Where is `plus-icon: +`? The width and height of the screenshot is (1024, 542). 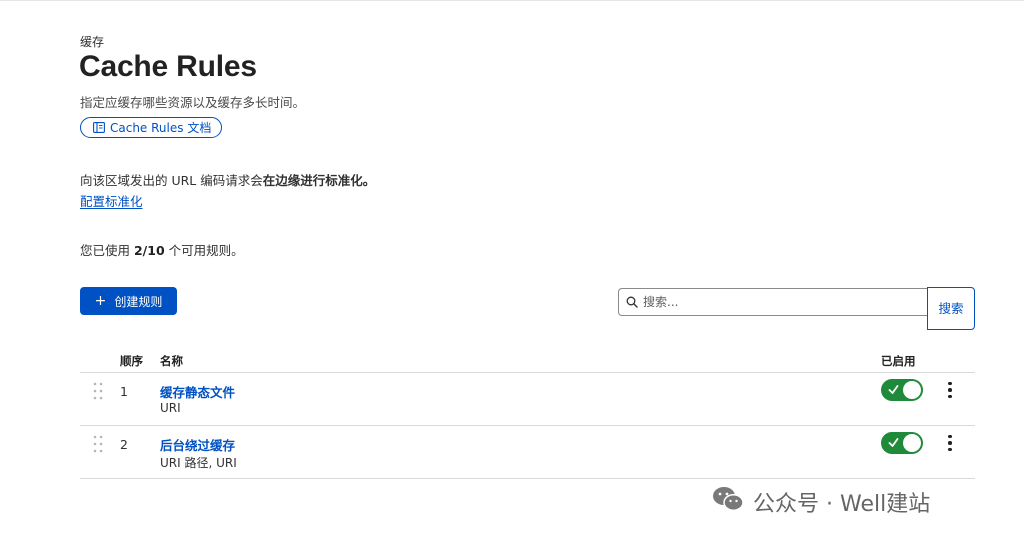
plus-icon: + is located at coordinates (100, 301).